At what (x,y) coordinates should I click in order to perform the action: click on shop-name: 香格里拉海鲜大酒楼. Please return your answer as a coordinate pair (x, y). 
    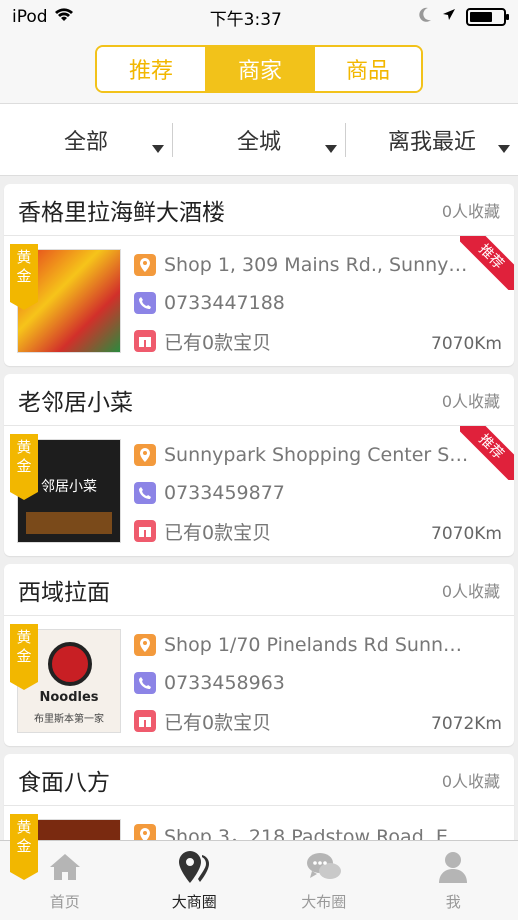
    Looking at the image, I should click on (121, 212).